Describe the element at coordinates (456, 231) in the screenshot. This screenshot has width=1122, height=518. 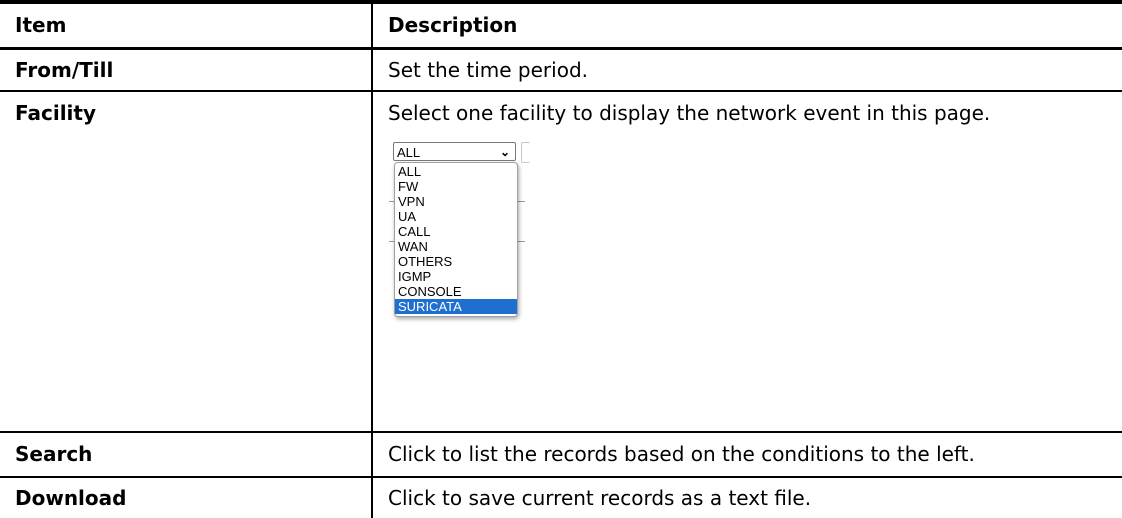
I see `dropdown-option: CALL` at that location.